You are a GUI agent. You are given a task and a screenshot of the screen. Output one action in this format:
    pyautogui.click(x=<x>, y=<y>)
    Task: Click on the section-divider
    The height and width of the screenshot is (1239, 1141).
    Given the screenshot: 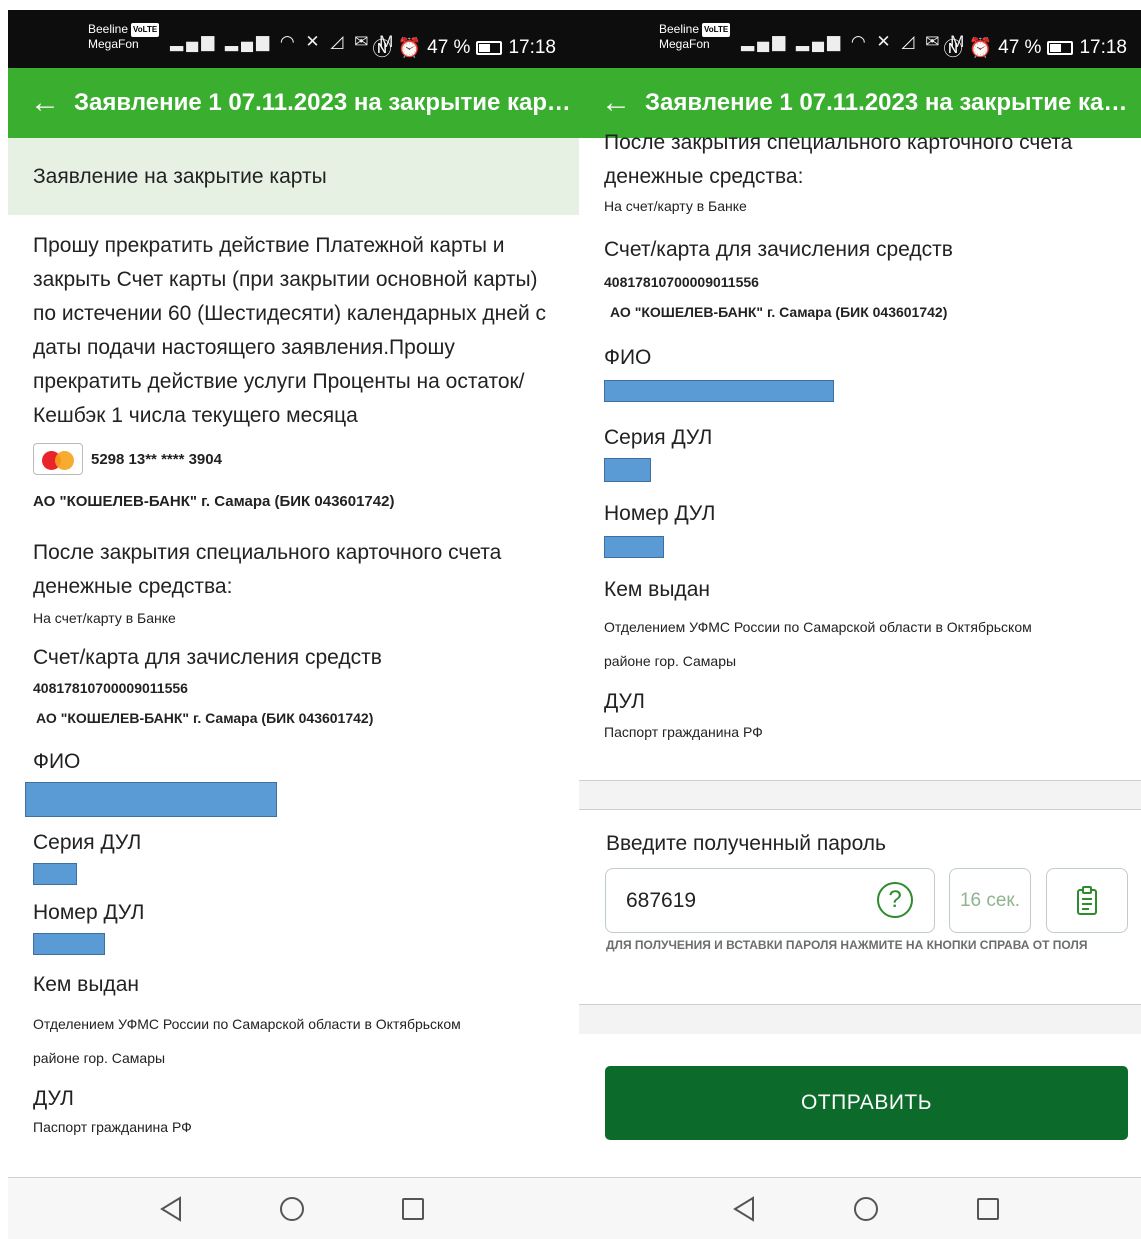 What is the action you would take?
    pyautogui.click(x=860, y=795)
    